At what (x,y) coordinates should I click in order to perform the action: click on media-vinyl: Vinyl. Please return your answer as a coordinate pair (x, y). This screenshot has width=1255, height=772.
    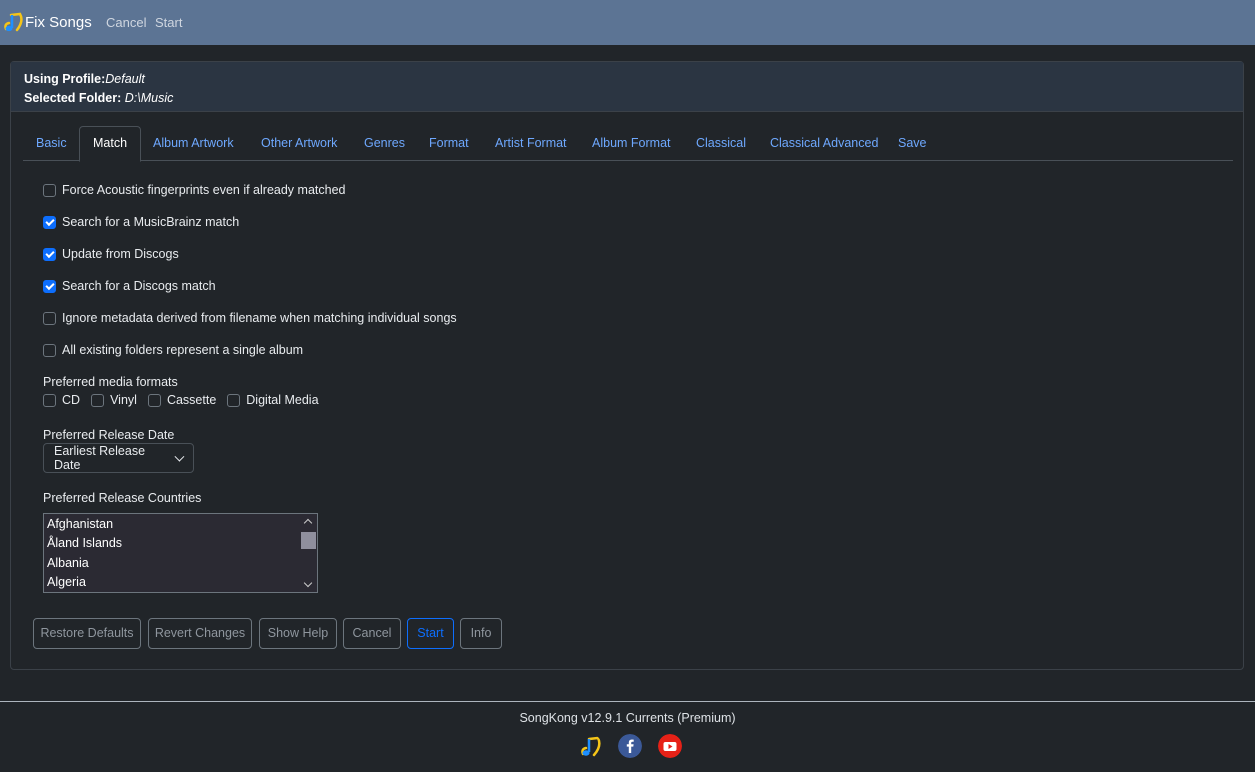
    Looking at the image, I should click on (114, 400).